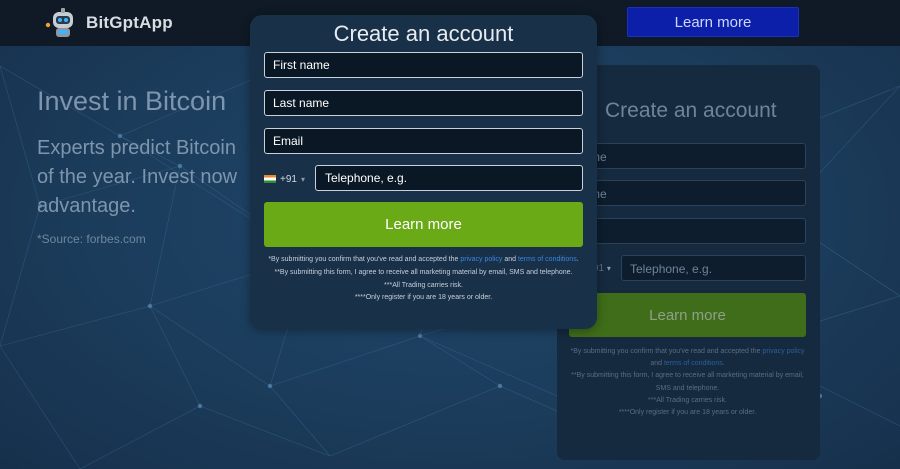  Describe the element at coordinates (129, 22) in the screenshot. I see `logo-text: BitGptApp` at that location.